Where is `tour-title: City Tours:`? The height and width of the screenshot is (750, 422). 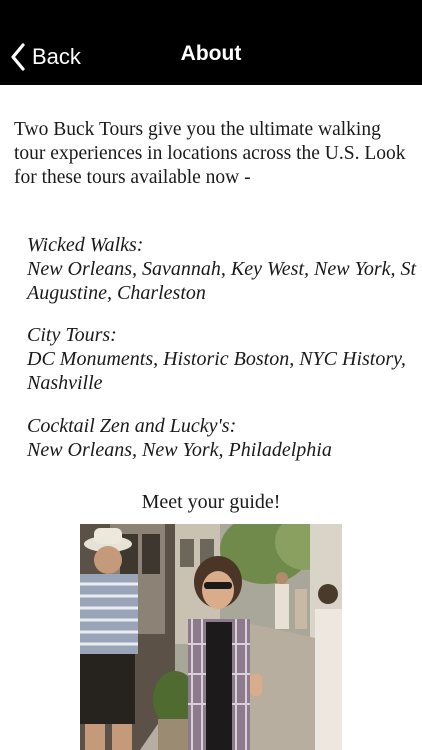 tour-title: City Tours: is located at coordinates (72, 335).